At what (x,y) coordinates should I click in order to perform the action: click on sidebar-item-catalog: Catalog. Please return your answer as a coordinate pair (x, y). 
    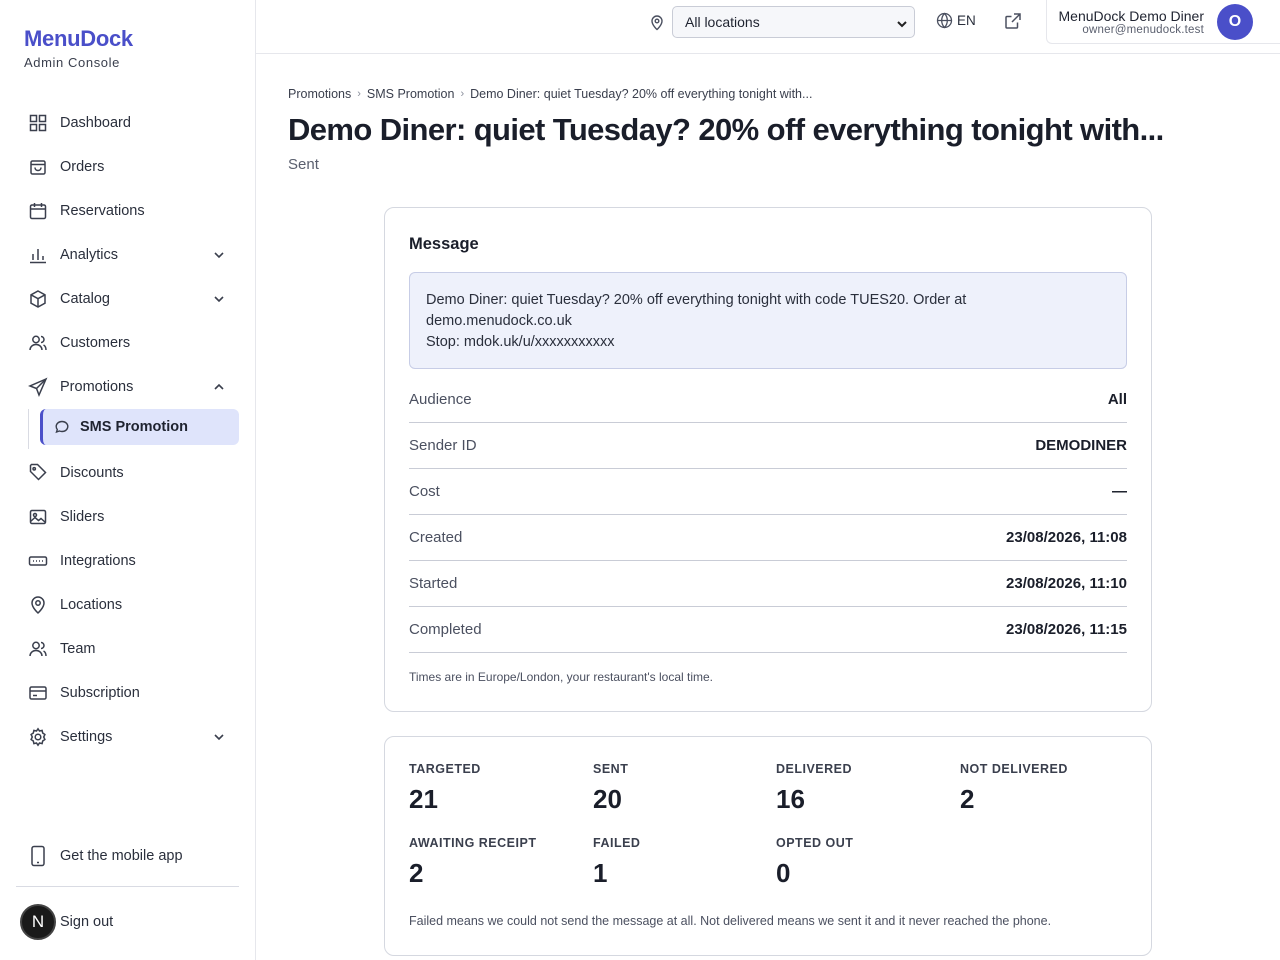
    Looking at the image, I should click on (128, 299).